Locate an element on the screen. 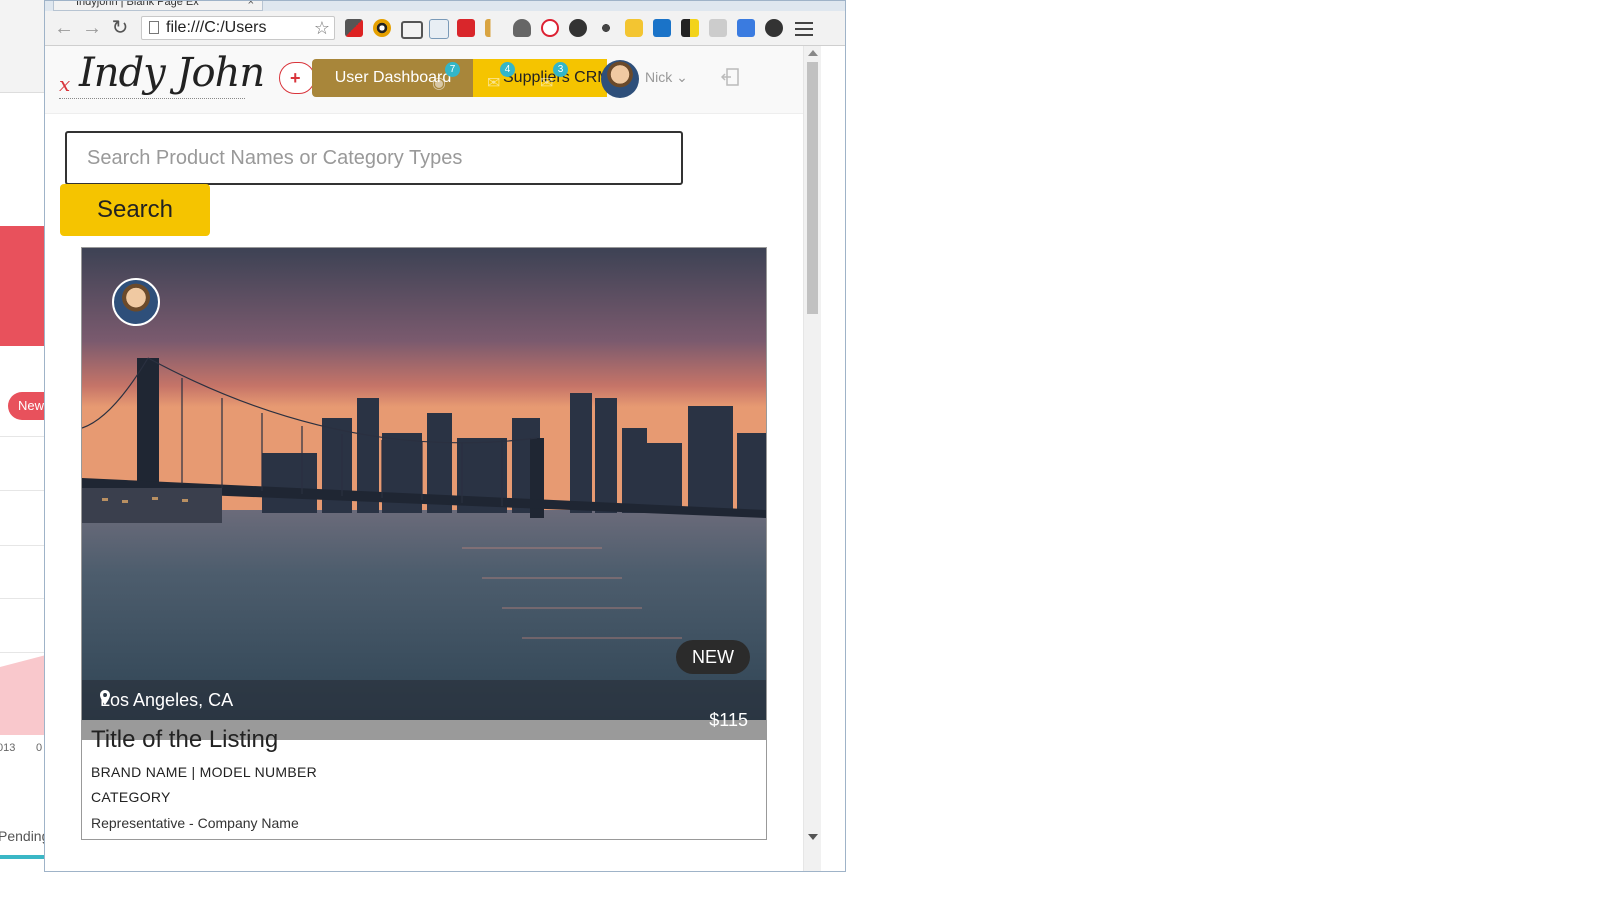  browser-menu-icon is located at coordinates (804, 28).